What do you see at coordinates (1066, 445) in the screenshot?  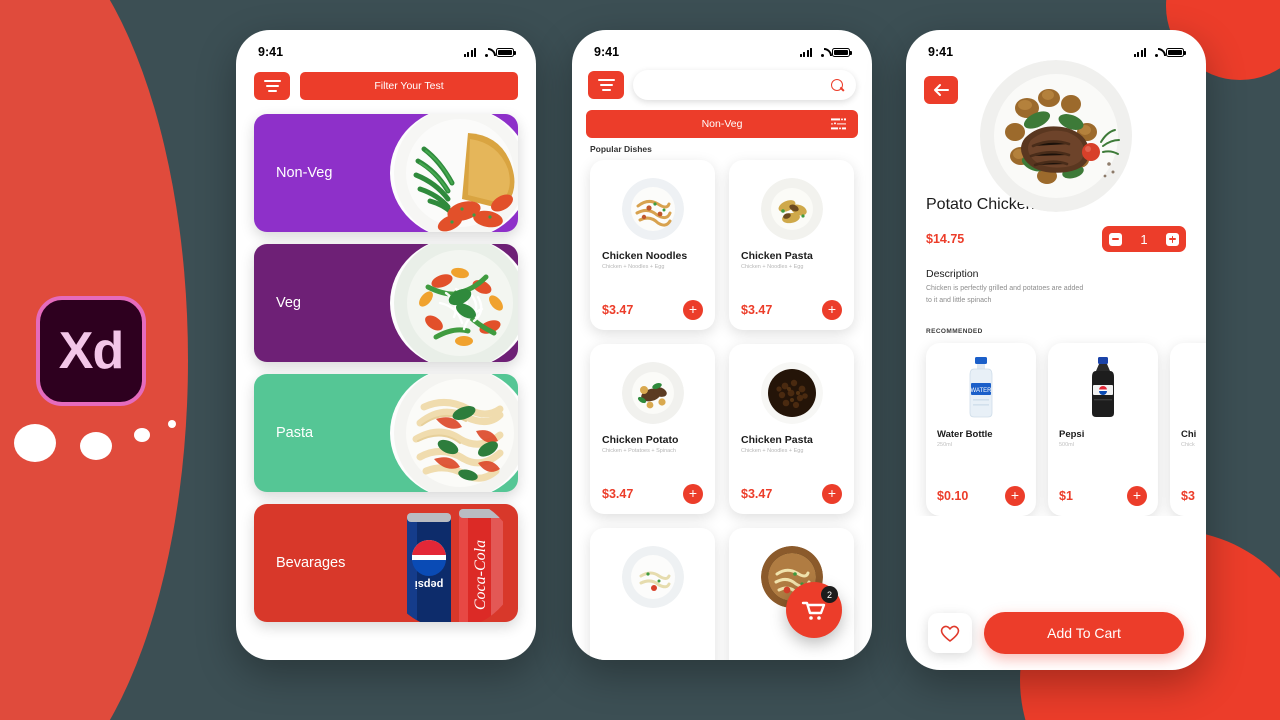 I see `recommended-subtitle: 500ml` at bounding box center [1066, 445].